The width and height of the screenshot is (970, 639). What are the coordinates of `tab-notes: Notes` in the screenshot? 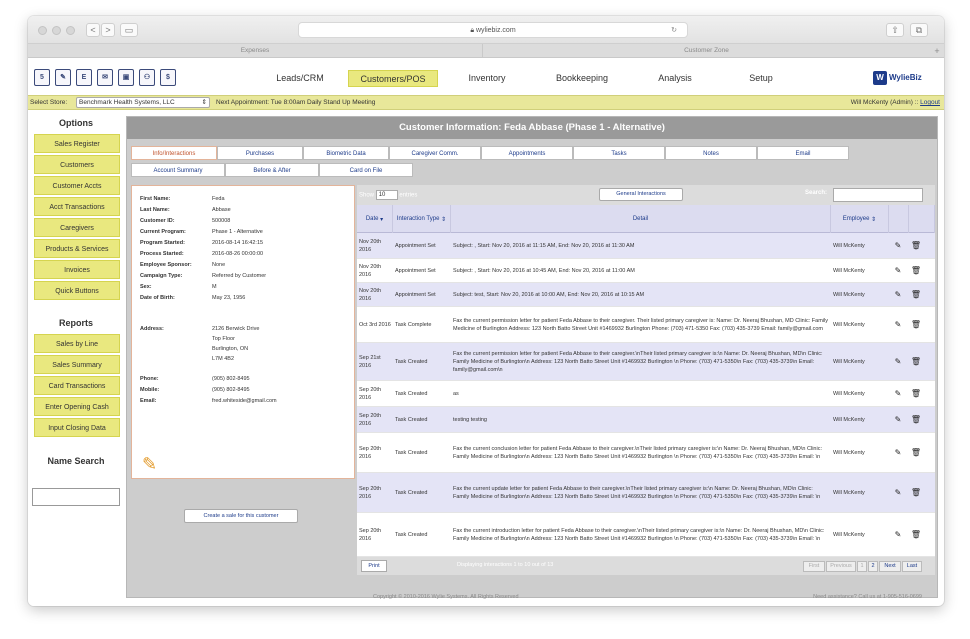 It's located at (711, 153).